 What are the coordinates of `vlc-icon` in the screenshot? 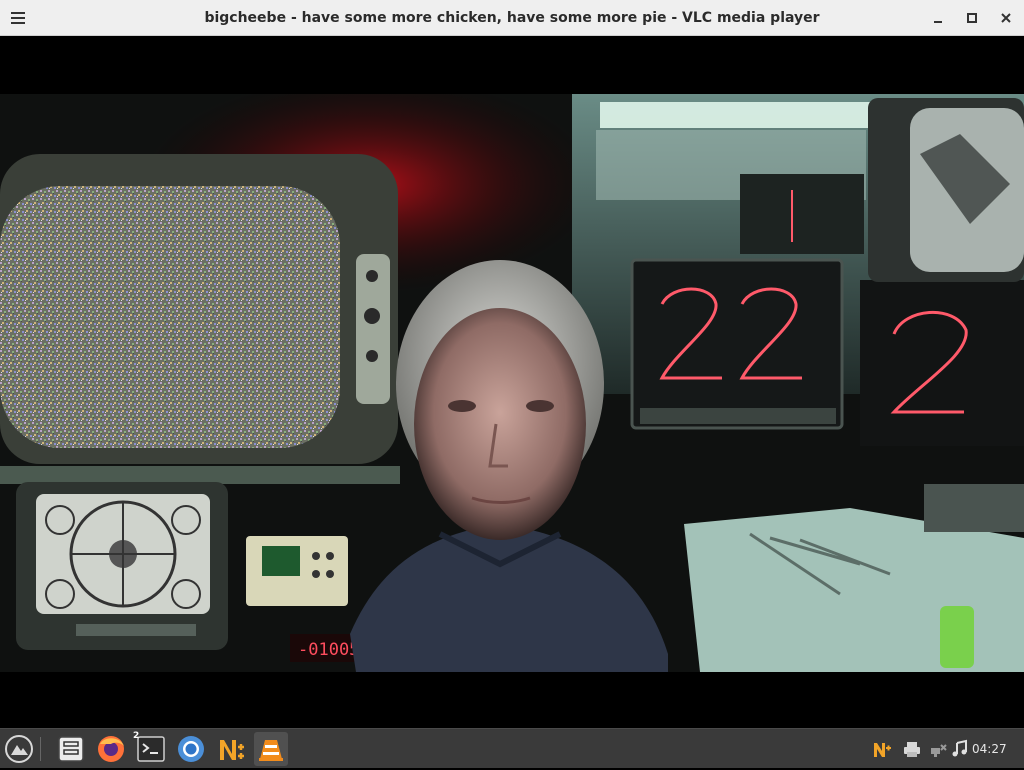 It's located at (271, 749).